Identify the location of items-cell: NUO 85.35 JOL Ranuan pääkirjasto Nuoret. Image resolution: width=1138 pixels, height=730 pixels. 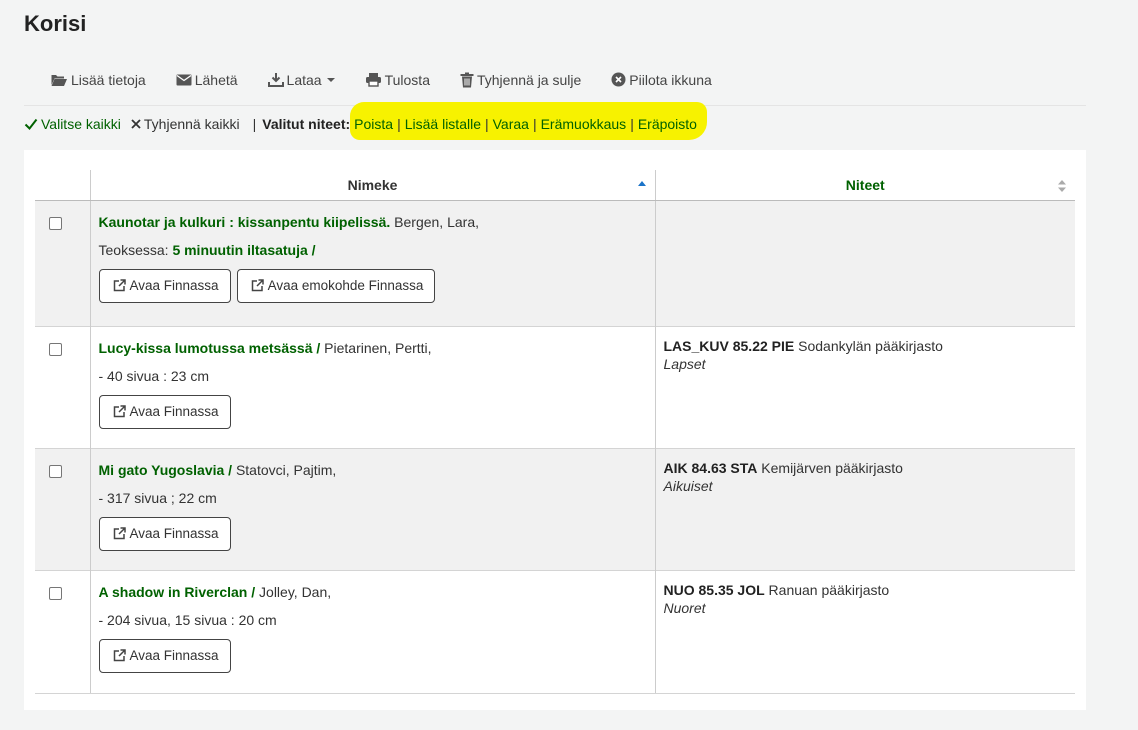
(864, 631).